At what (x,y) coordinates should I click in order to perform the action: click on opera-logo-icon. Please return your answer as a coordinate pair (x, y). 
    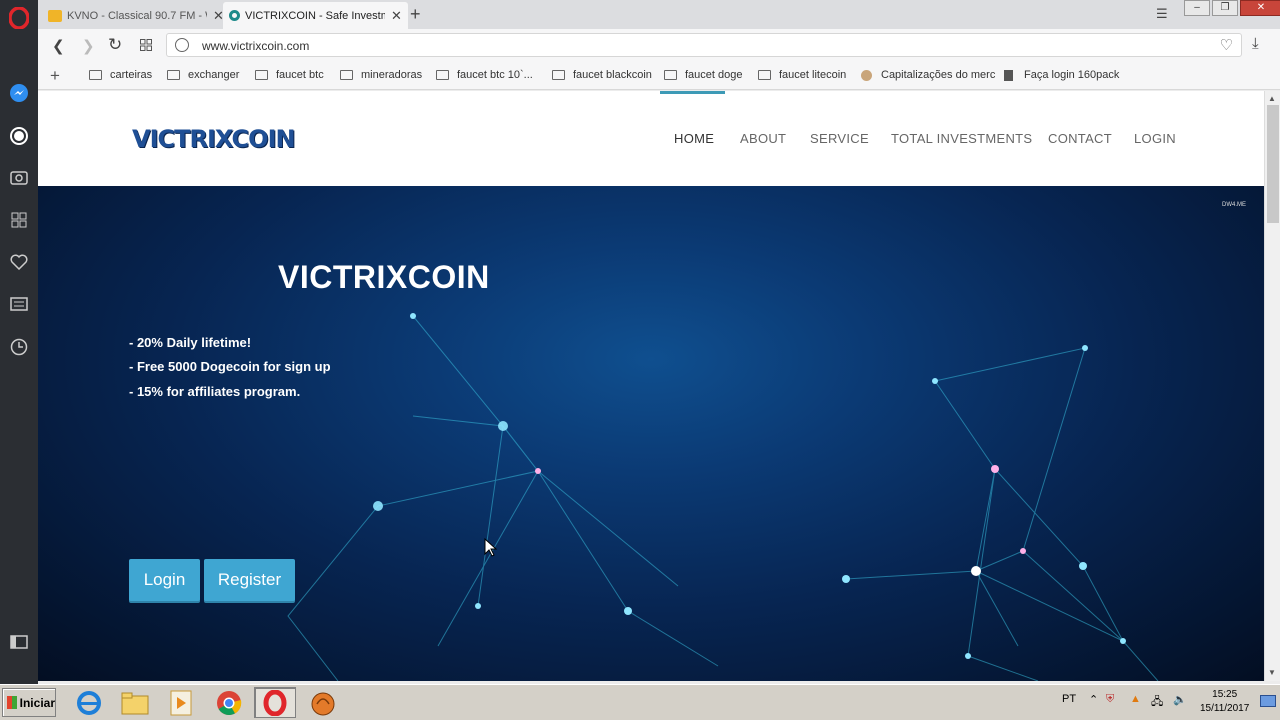
    Looking at the image, I should click on (19, 18).